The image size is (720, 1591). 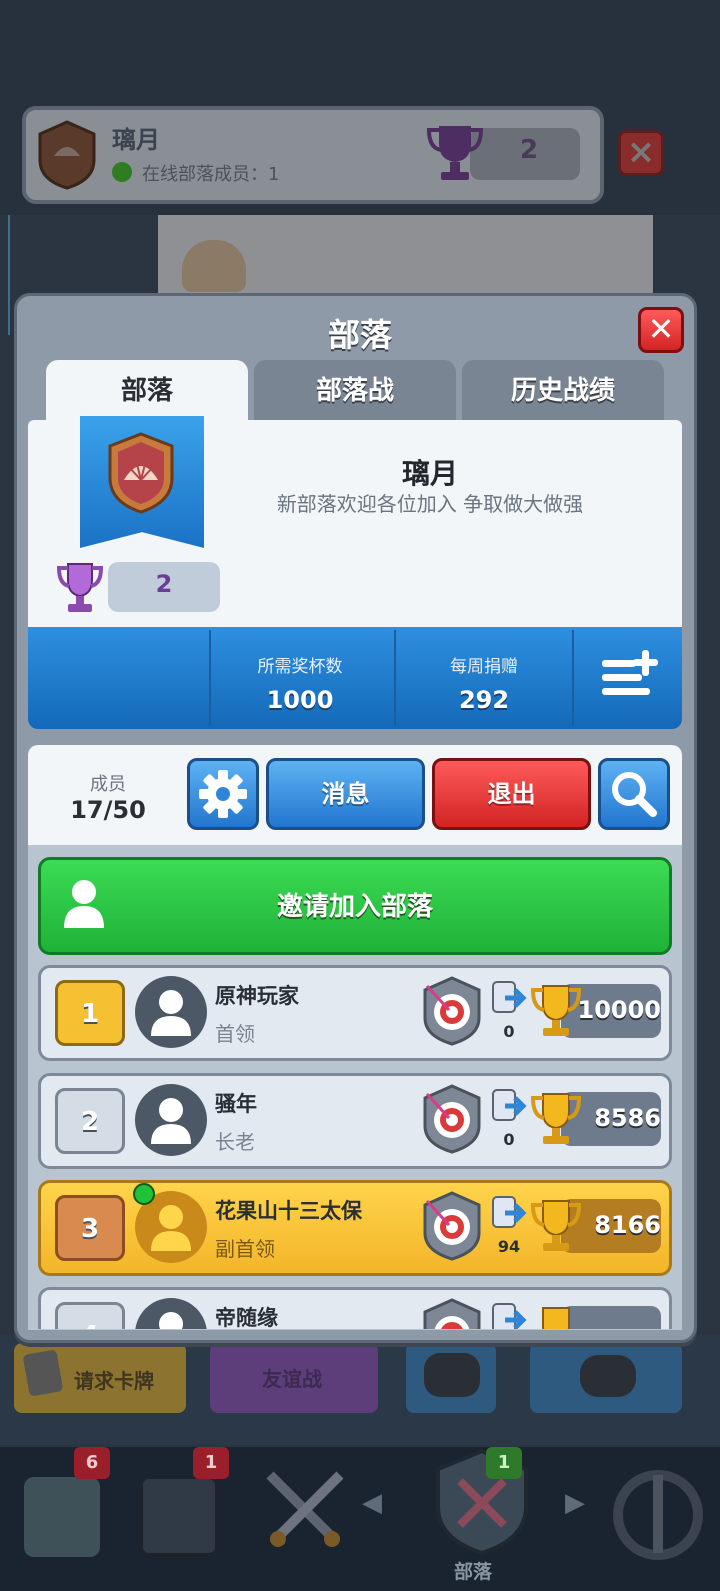 What do you see at coordinates (354, 907) in the screenshot?
I see `invite-to-clan-label: 邀请加入部落` at bounding box center [354, 907].